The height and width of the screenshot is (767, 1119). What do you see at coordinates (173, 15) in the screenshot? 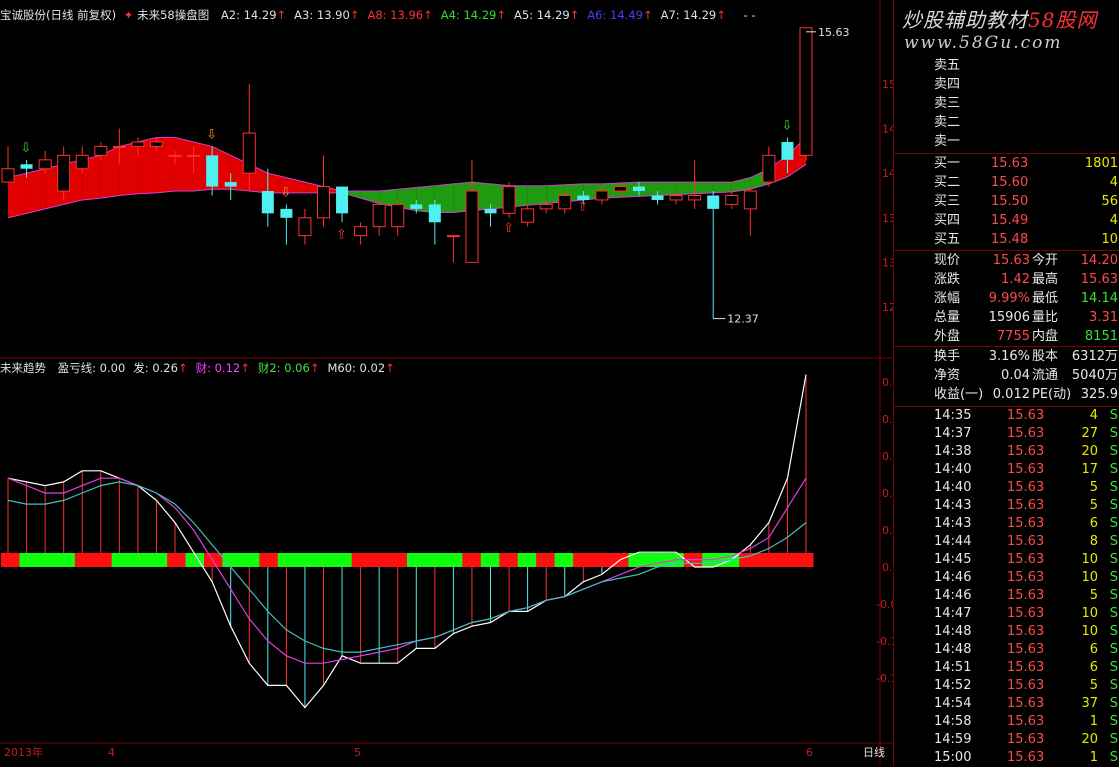
I see `indicator-name: 未来58操盘图` at bounding box center [173, 15].